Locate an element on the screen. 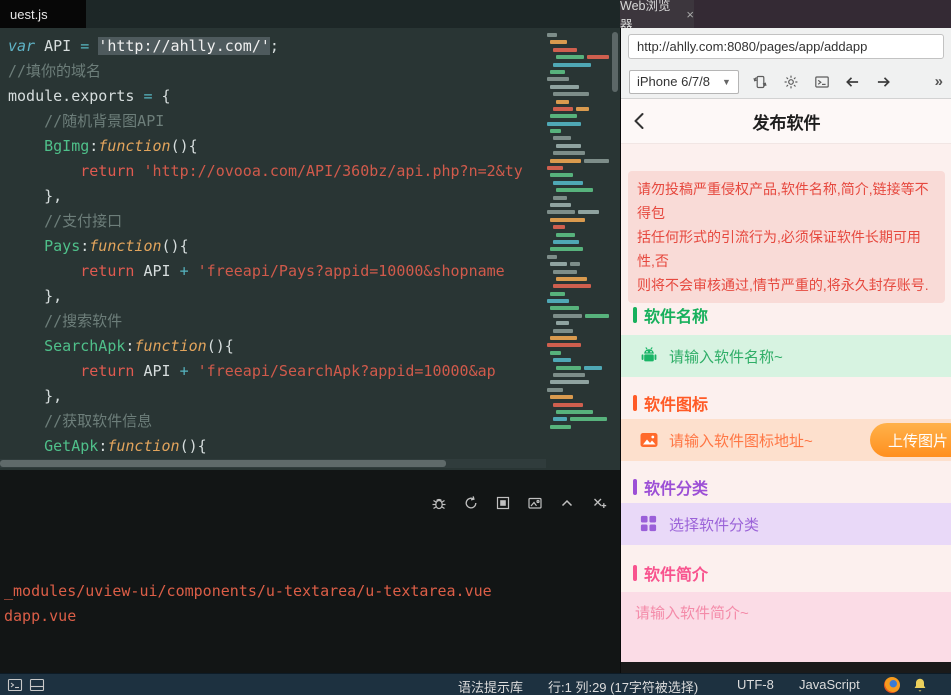  tab-web-browser: Web浏览器 × is located at coordinates (657, 16).